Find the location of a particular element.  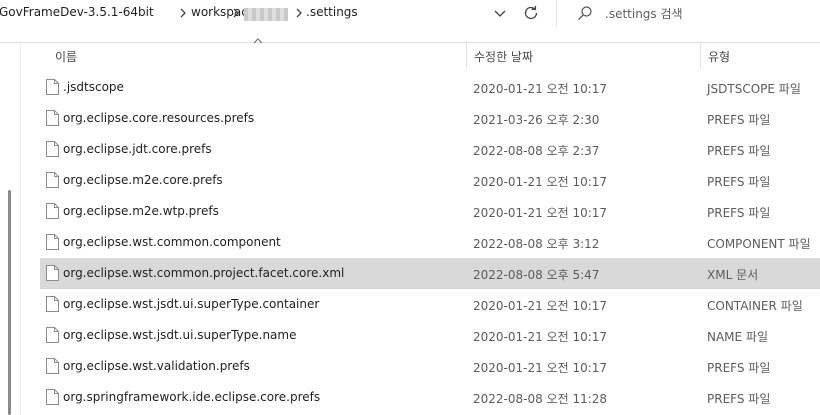

column-header: 이름 수정한 날짜 유형 is located at coordinates (410, 56).